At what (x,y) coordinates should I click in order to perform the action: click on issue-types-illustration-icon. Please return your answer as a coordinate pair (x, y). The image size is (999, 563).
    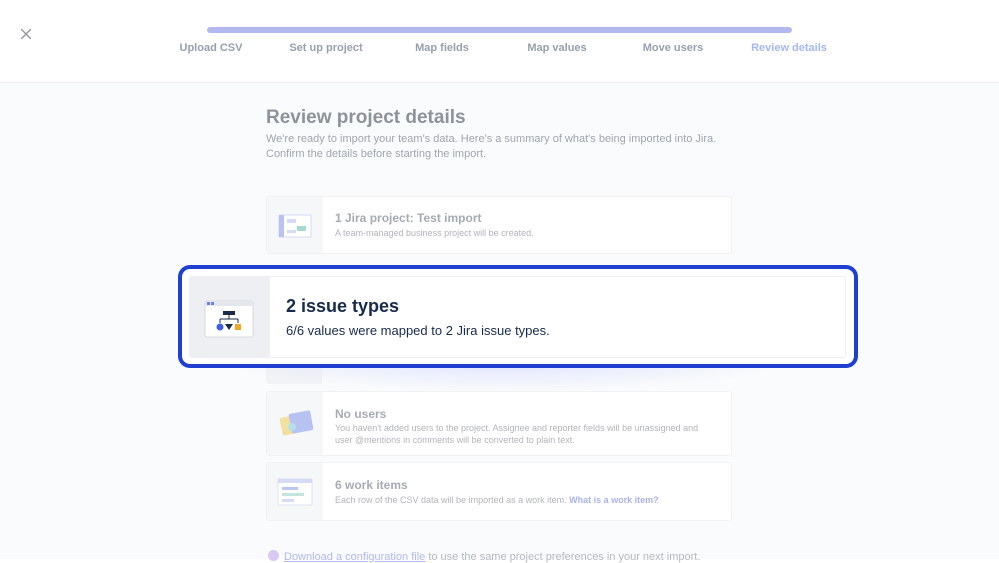
    Looking at the image, I should click on (230, 317).